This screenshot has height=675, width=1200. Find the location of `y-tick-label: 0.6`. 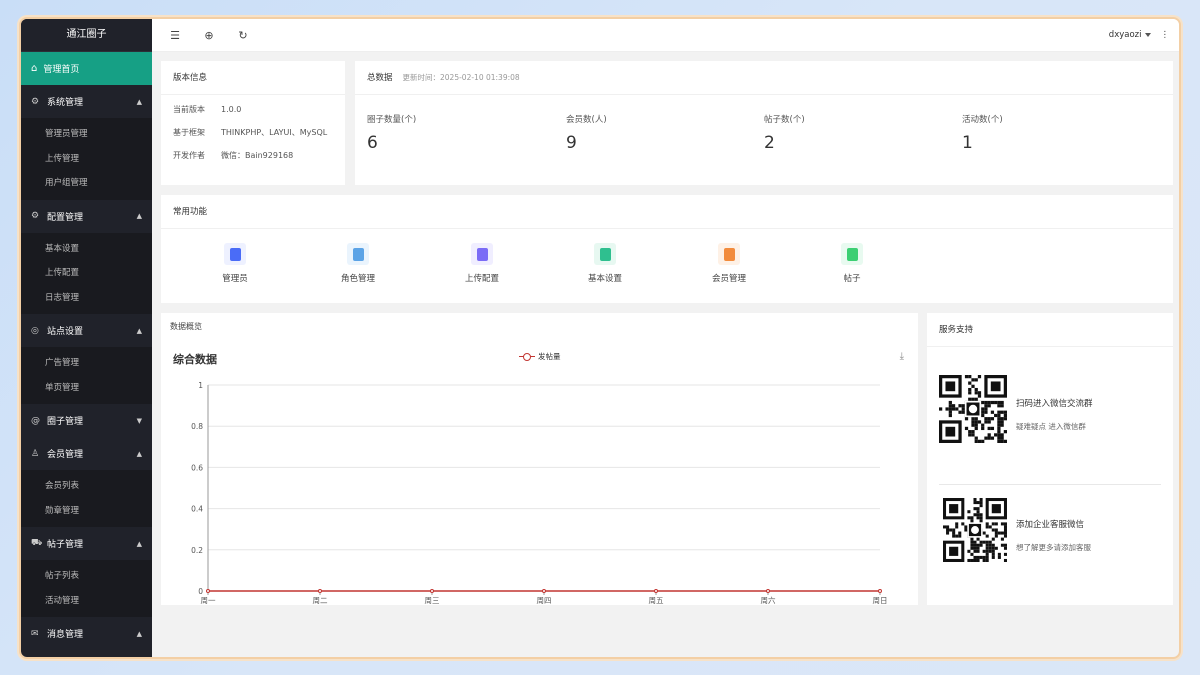

y-tick-label: 0.6 is located at coordinates (197, 467).